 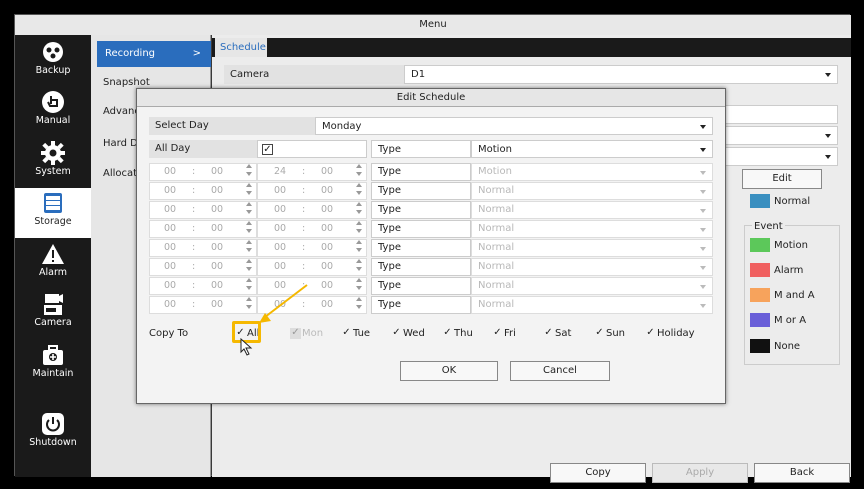 What do you see at coordinates (598, 473) in the screenshot?
I see `copy-button: Copy` at bounding box center [598, 473].